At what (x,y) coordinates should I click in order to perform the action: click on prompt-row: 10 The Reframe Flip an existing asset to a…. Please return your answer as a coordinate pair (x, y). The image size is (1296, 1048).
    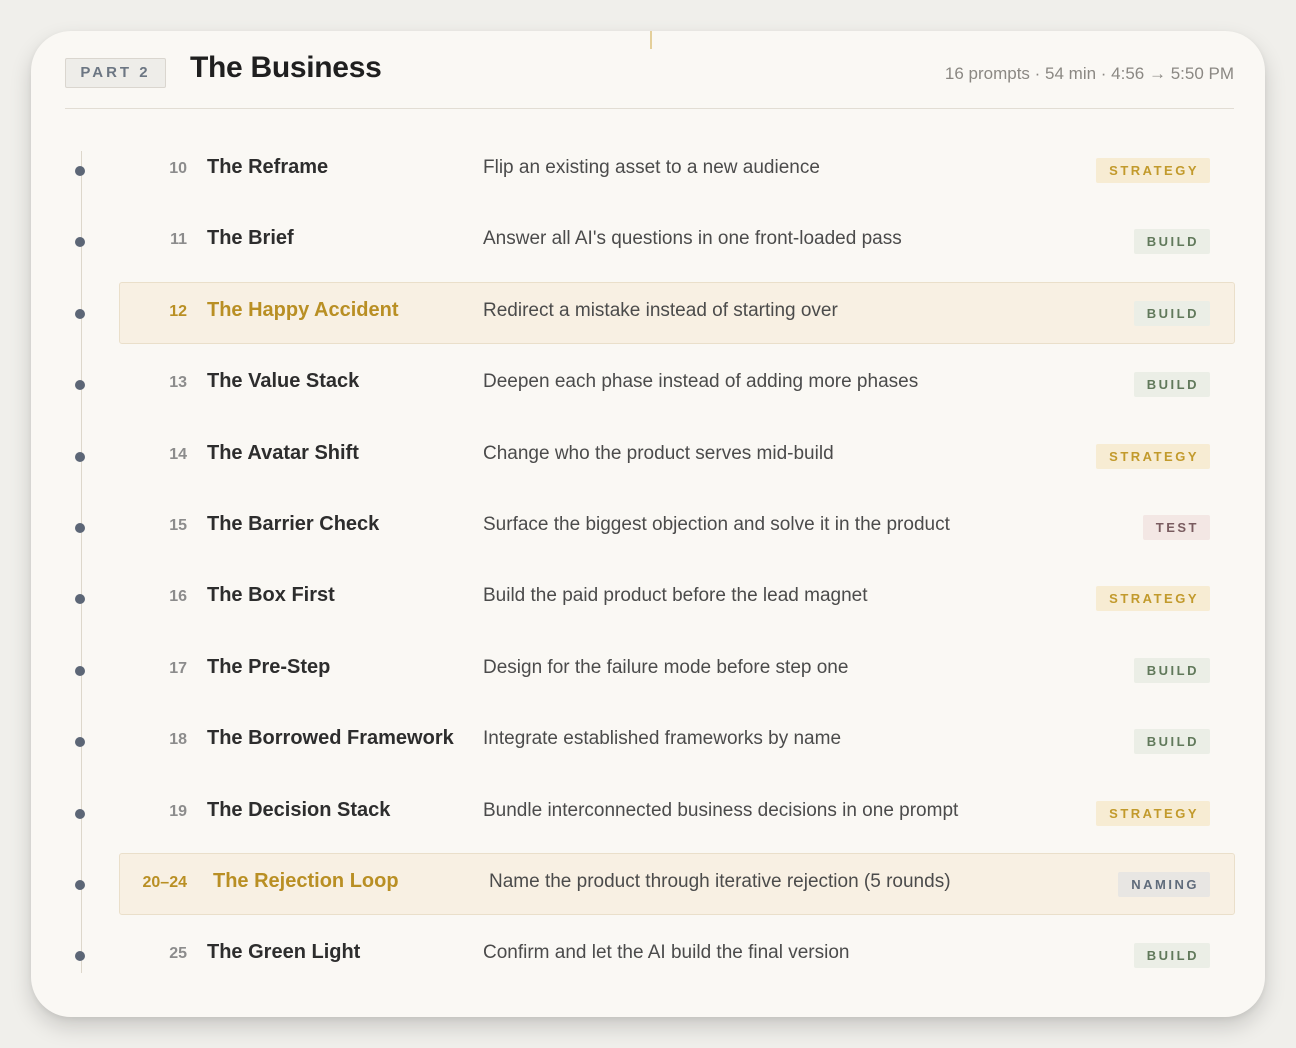
    Looking at the image, I should click on (655, 170).